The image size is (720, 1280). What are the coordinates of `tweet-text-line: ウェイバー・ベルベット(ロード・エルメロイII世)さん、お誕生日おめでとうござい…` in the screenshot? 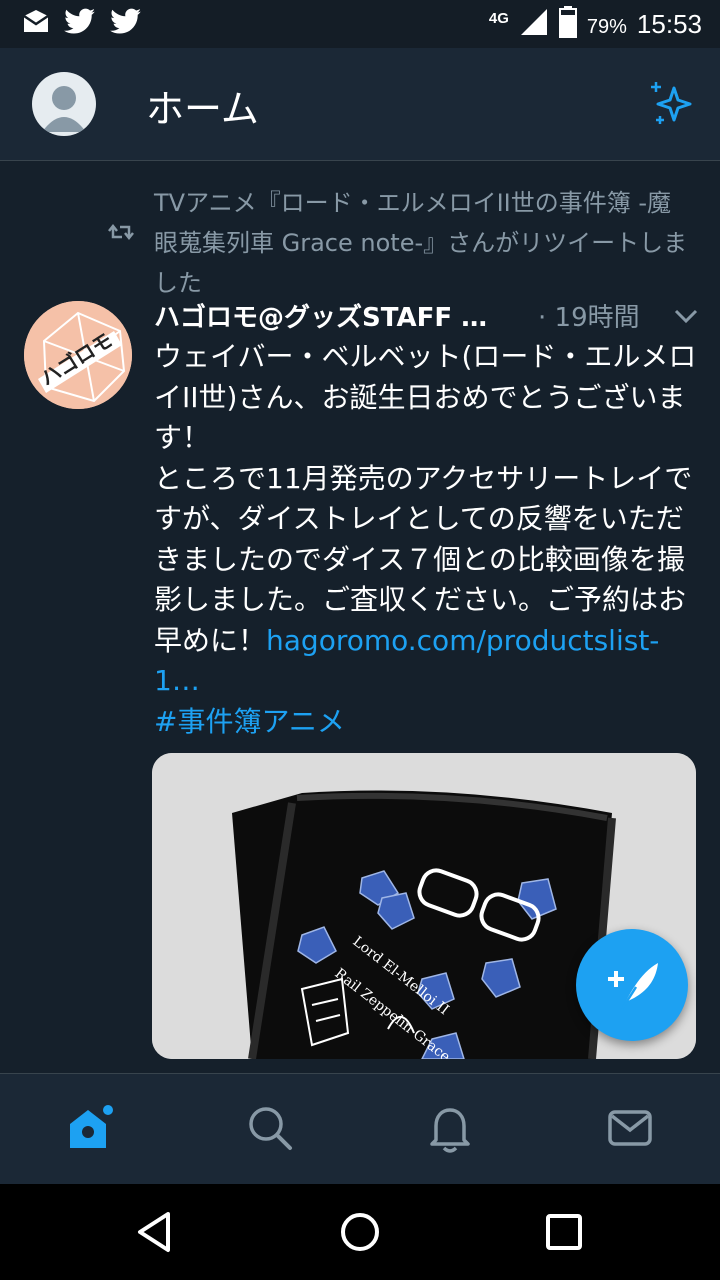 It's located at (425, 397).